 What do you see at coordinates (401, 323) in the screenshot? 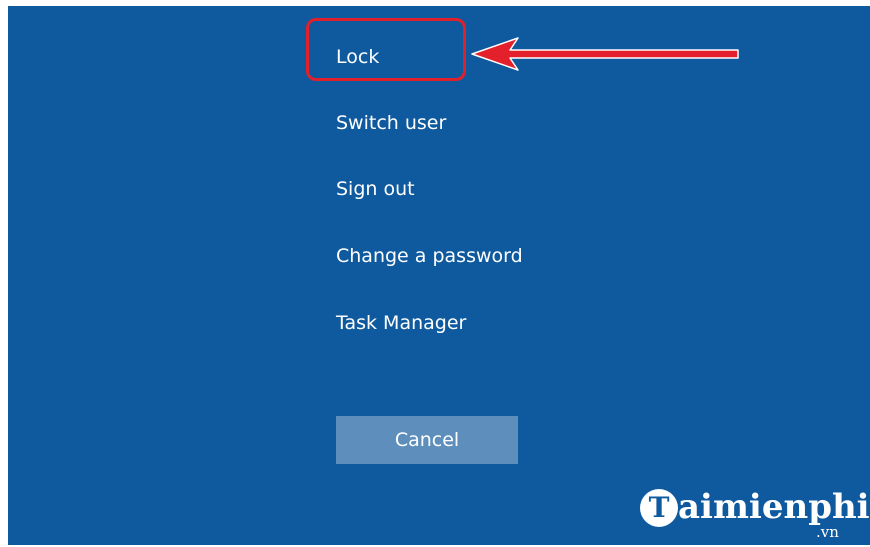
I see `task-manager-option: Task Manager` at bounding box center [401, 323].